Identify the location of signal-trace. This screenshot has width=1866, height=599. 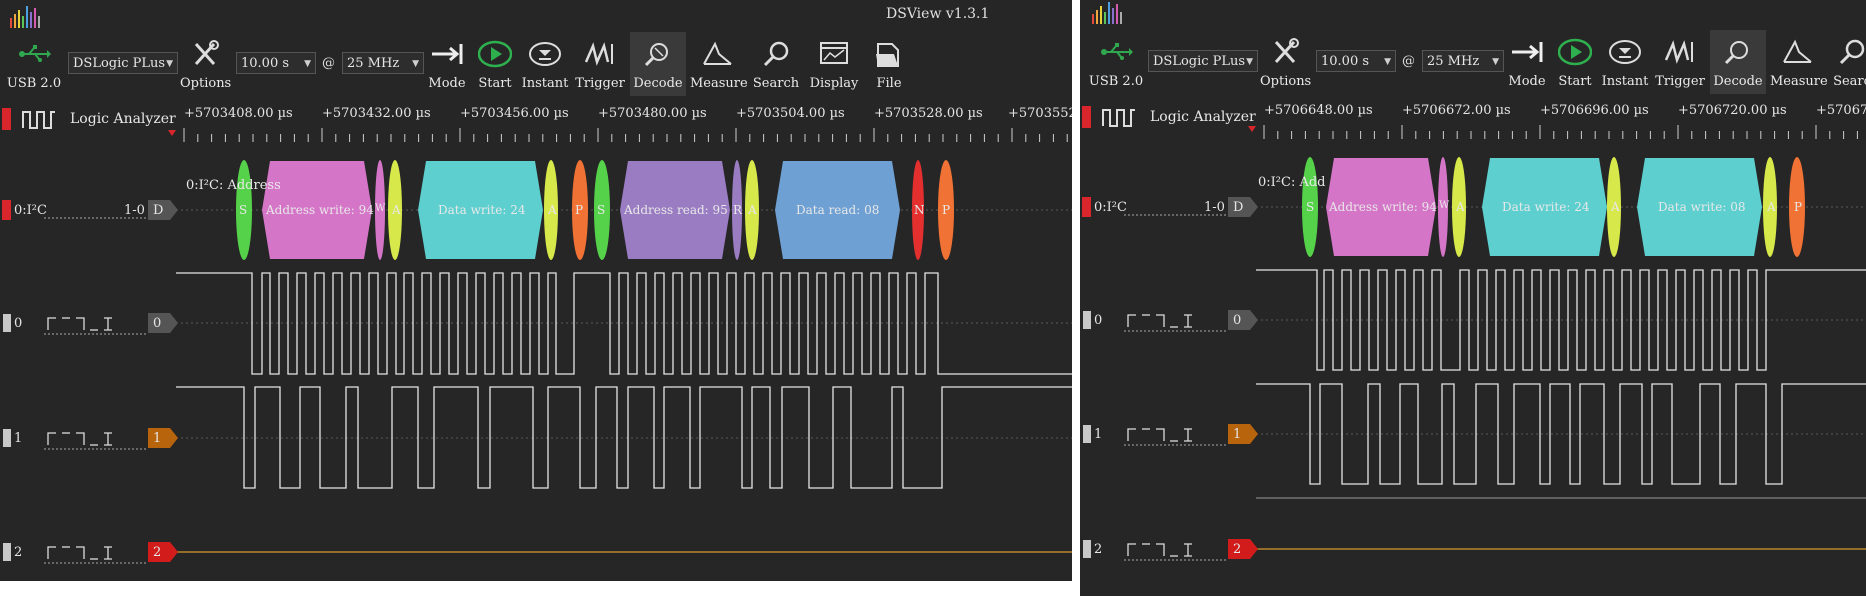
(624, 323).